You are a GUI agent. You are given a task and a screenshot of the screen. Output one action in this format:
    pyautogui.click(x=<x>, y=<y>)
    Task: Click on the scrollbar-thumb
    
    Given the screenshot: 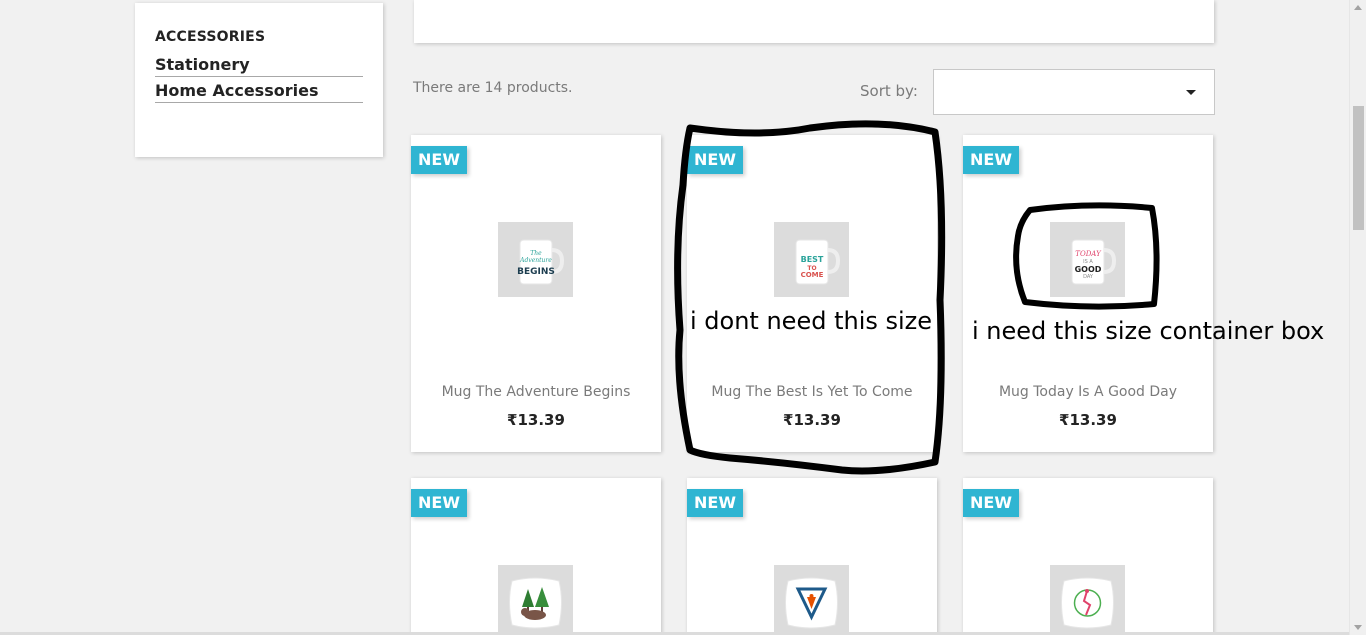 What is the action you would take?
    pyautogui.click(x=1358, y=168)
    